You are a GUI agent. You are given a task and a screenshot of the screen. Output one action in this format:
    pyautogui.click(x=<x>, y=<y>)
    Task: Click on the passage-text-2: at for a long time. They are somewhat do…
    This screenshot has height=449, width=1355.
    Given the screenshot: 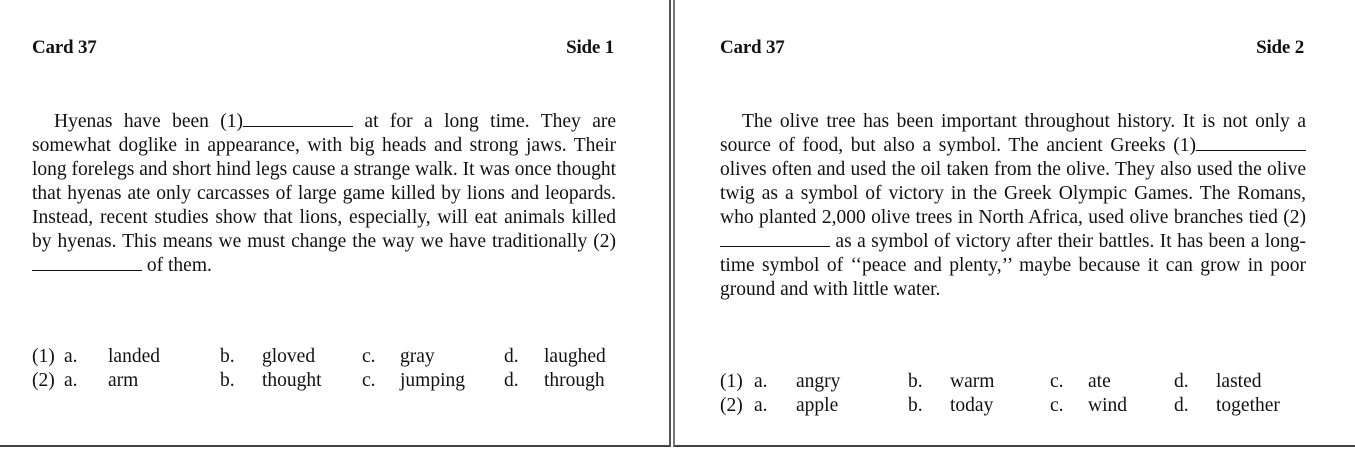 What is the action you would take?
    pyautogui.click(x=324, y=181)
    